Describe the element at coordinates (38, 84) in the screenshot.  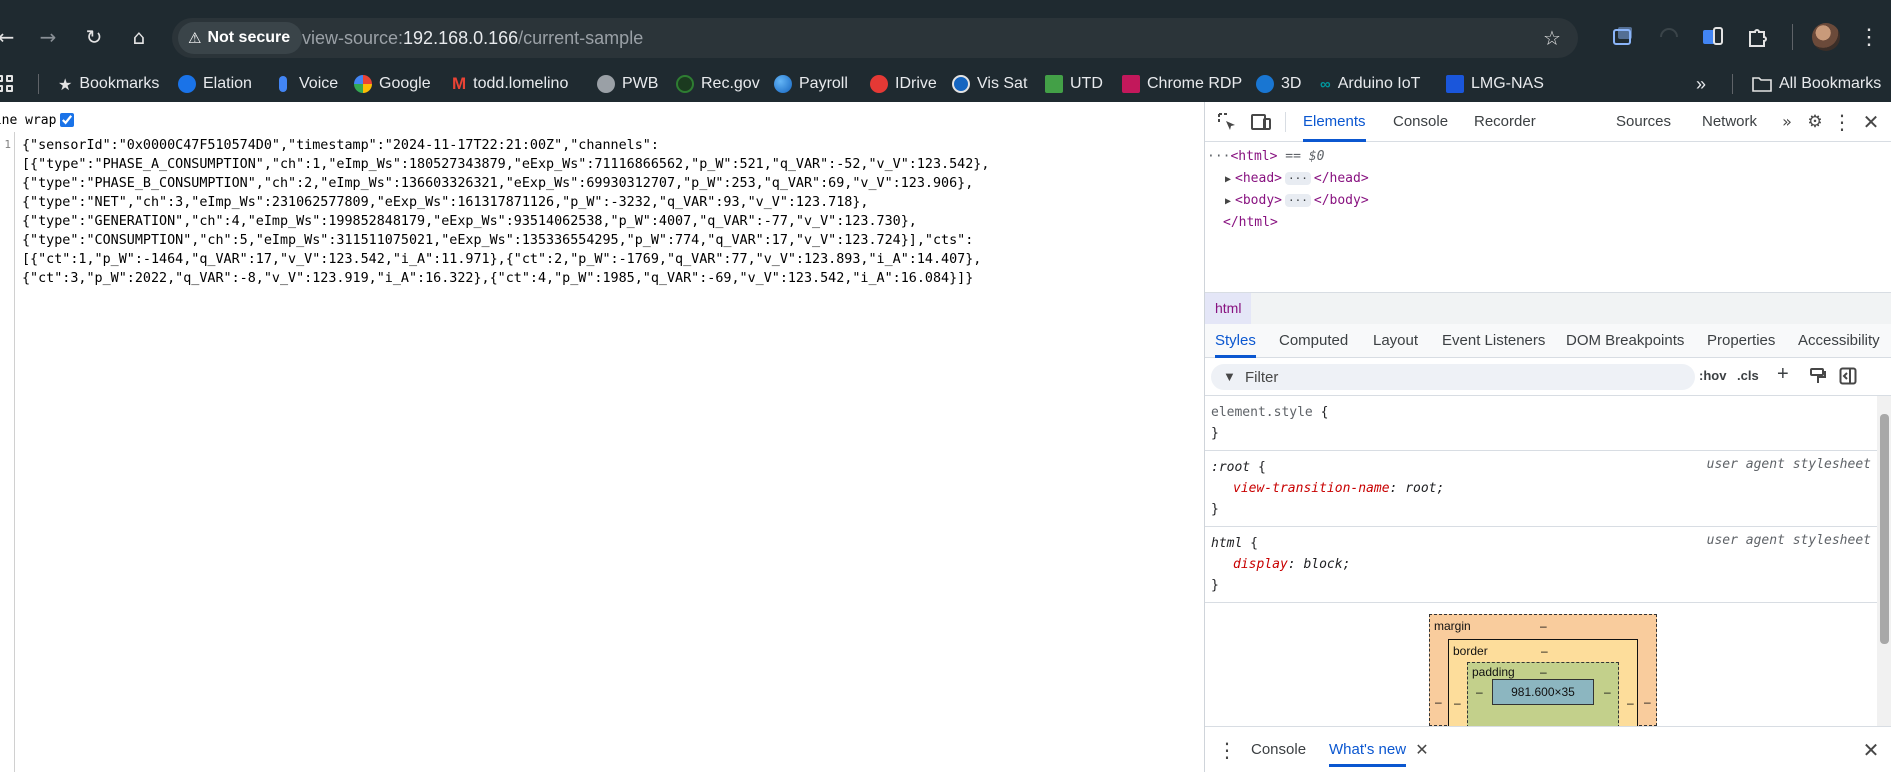
I see `bookmarks-divider` at that location.